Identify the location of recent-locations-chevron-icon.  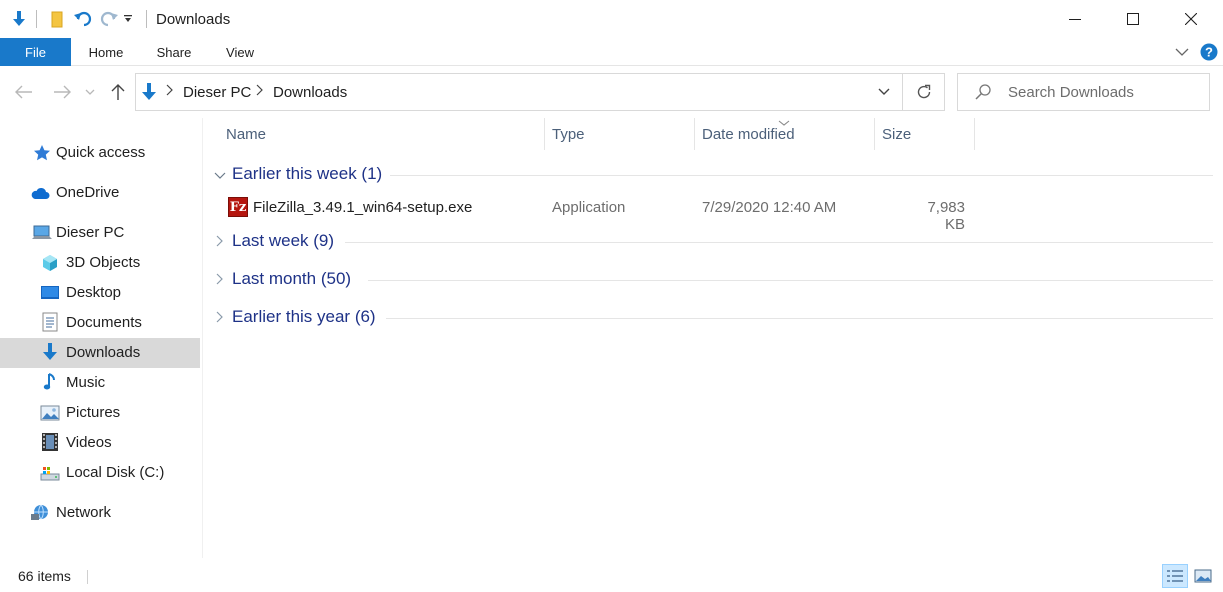
(90, 92).